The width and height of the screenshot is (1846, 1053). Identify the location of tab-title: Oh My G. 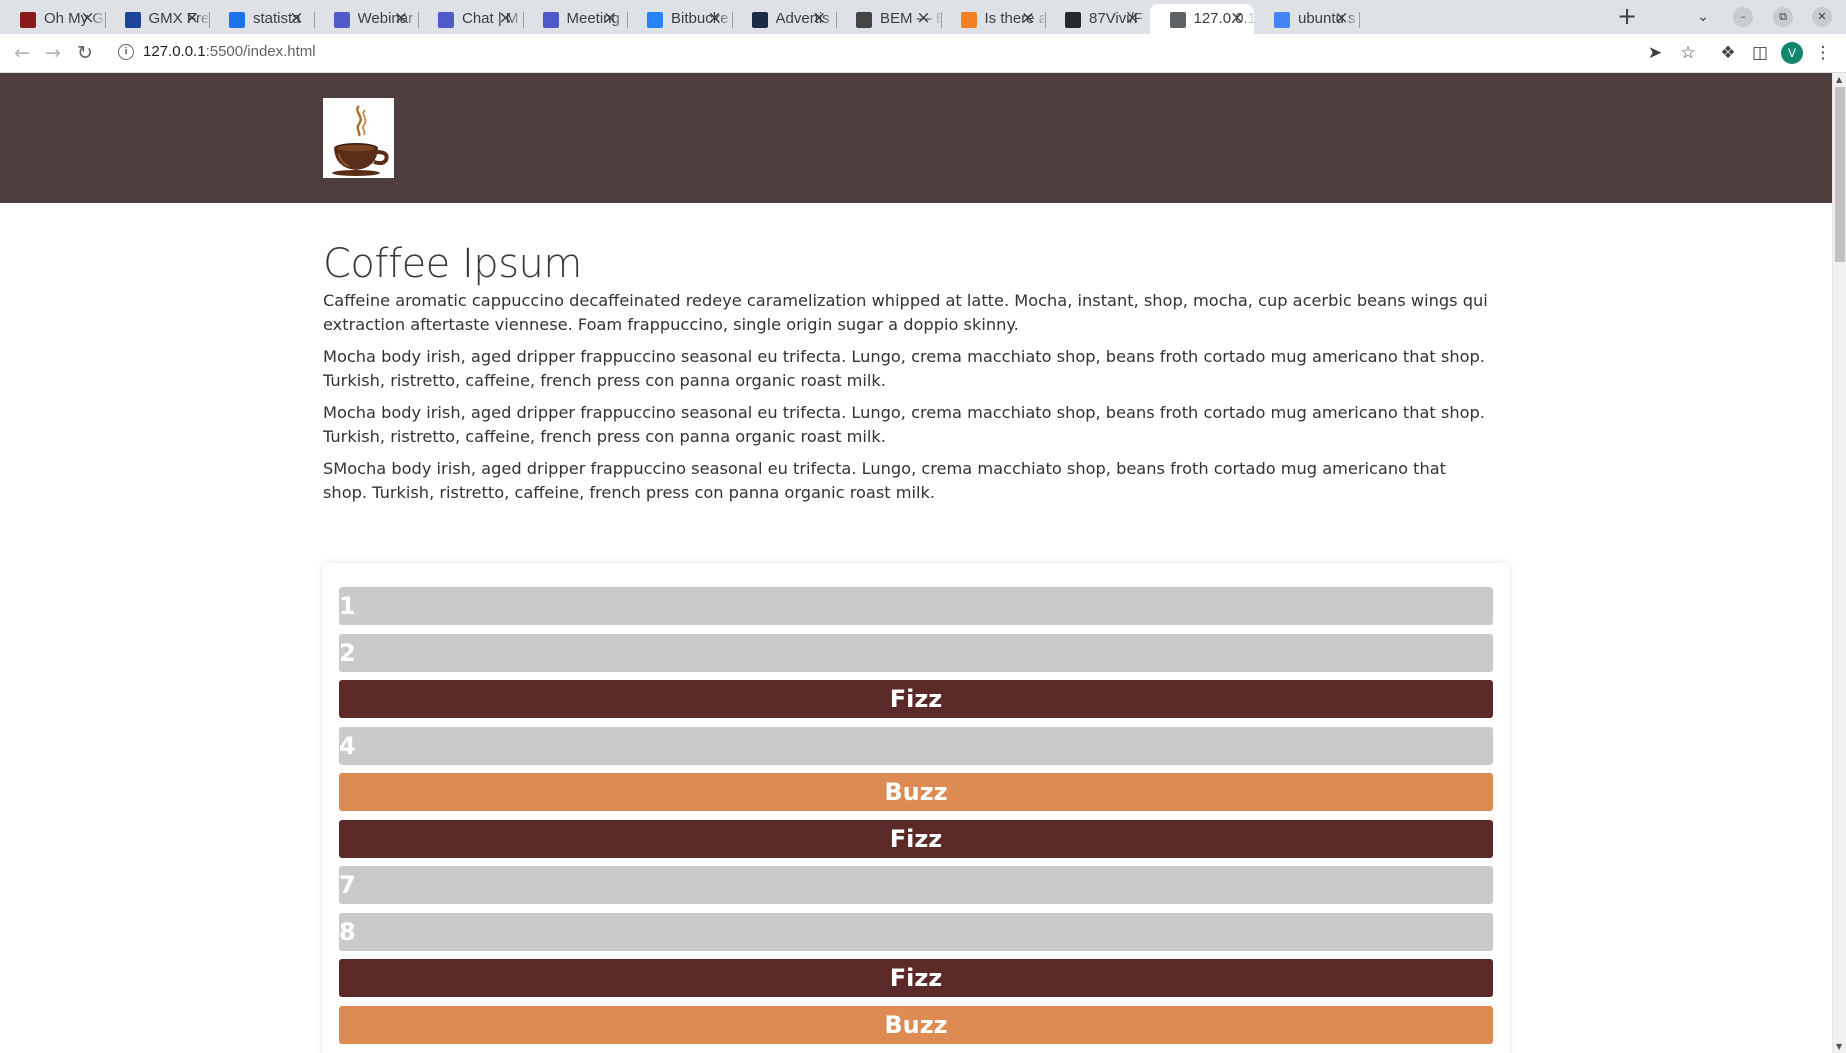
(74, 18).